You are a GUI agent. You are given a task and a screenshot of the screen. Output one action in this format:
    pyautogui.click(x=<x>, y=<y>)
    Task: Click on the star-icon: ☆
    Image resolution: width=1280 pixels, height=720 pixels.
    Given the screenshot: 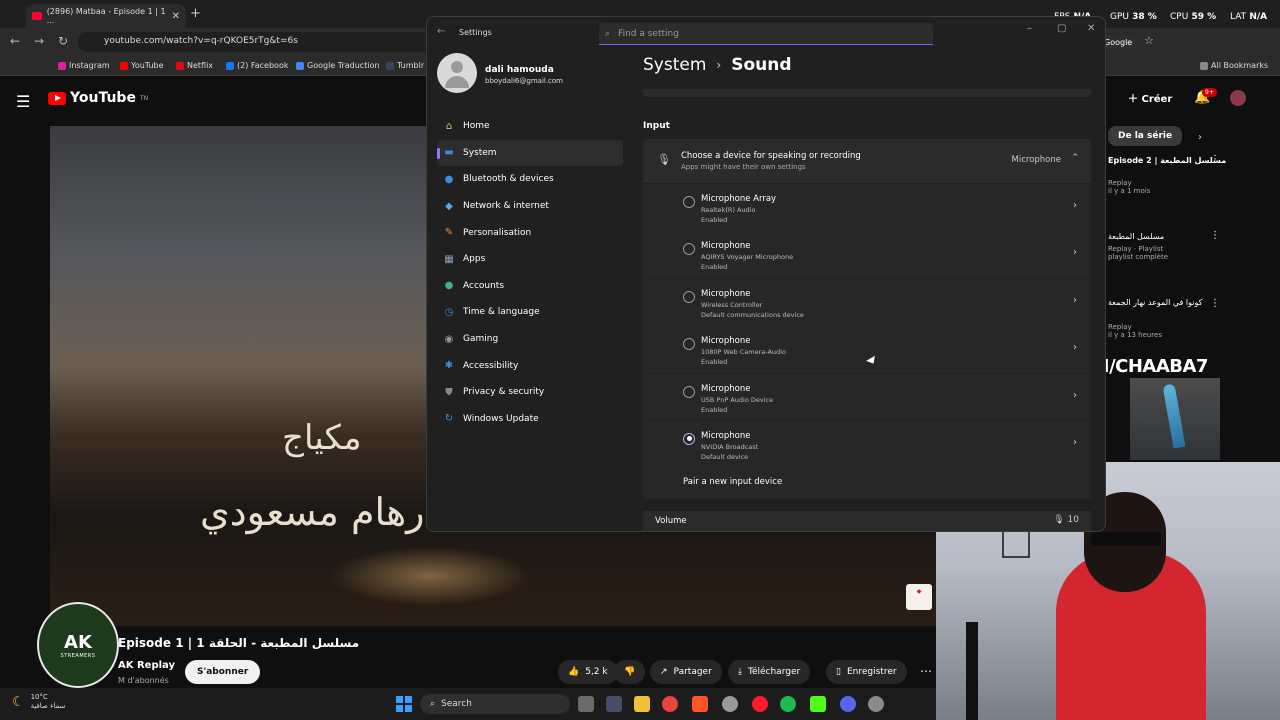 What is the action you would take?
    pyautogui.click(x=1149, y=40)
    